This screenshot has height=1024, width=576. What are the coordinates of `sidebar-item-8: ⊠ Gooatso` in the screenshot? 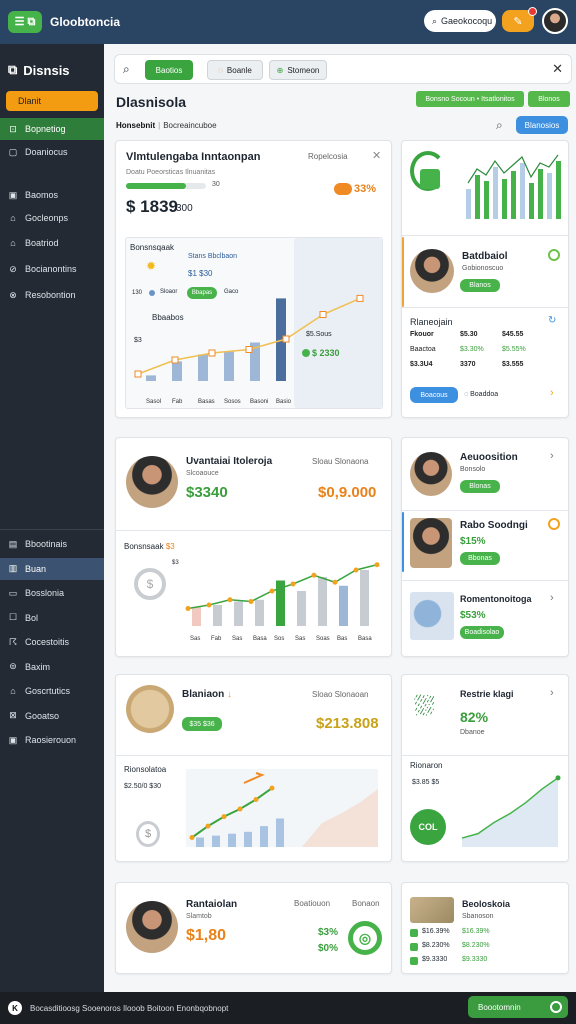 It's located at (52, 716).